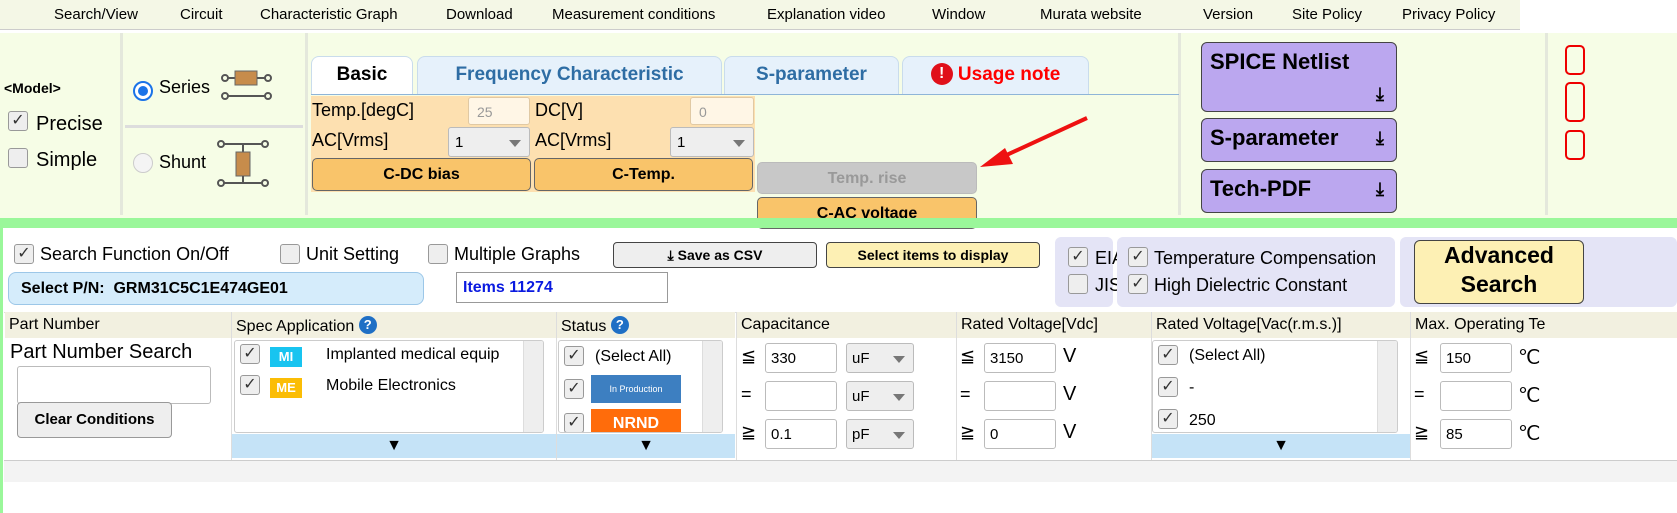 This screenshot has width=1677, height=513. Describe the element at coordinates (1020, 358) in the screenshot. I see `rated-vdc-max-input: 3150` at that location.